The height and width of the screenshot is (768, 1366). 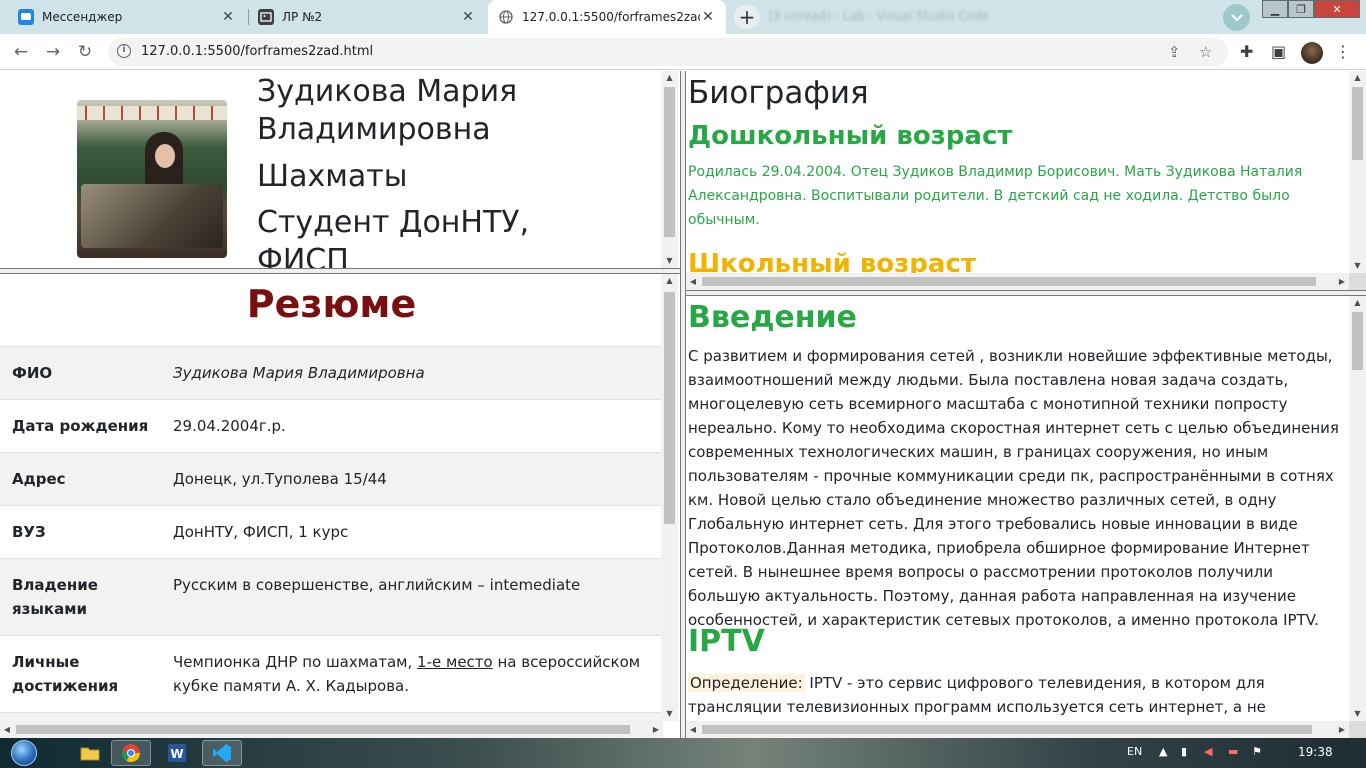 I want to click on profile-status: Студент ДонНТУ, ФИСП, so click(x=393, y=236).